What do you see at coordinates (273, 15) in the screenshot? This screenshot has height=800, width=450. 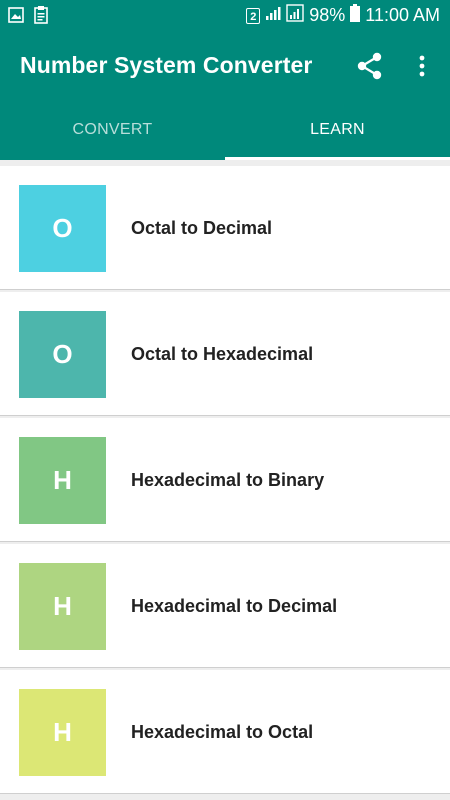 I see `signal-icon` at bounding box center [273, 15].